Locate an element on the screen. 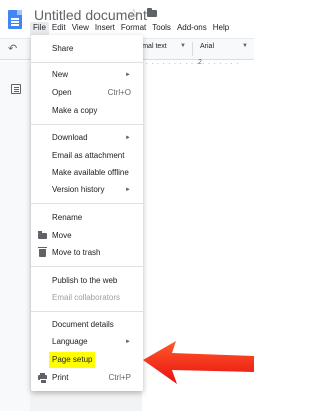  menu-item-open: Open Ctrl+O is located at coordinates (87, 93).